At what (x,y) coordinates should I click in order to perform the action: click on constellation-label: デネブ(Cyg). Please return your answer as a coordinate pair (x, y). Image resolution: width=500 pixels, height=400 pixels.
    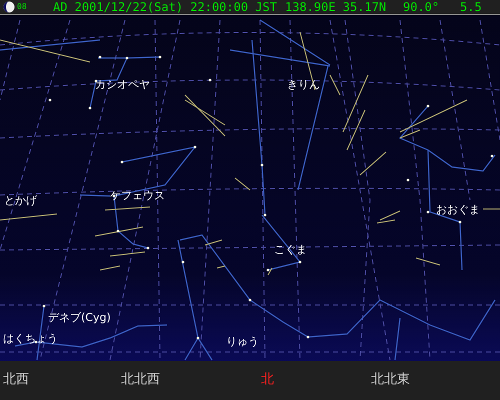
    Looking at the image, I should click on (79, 317).